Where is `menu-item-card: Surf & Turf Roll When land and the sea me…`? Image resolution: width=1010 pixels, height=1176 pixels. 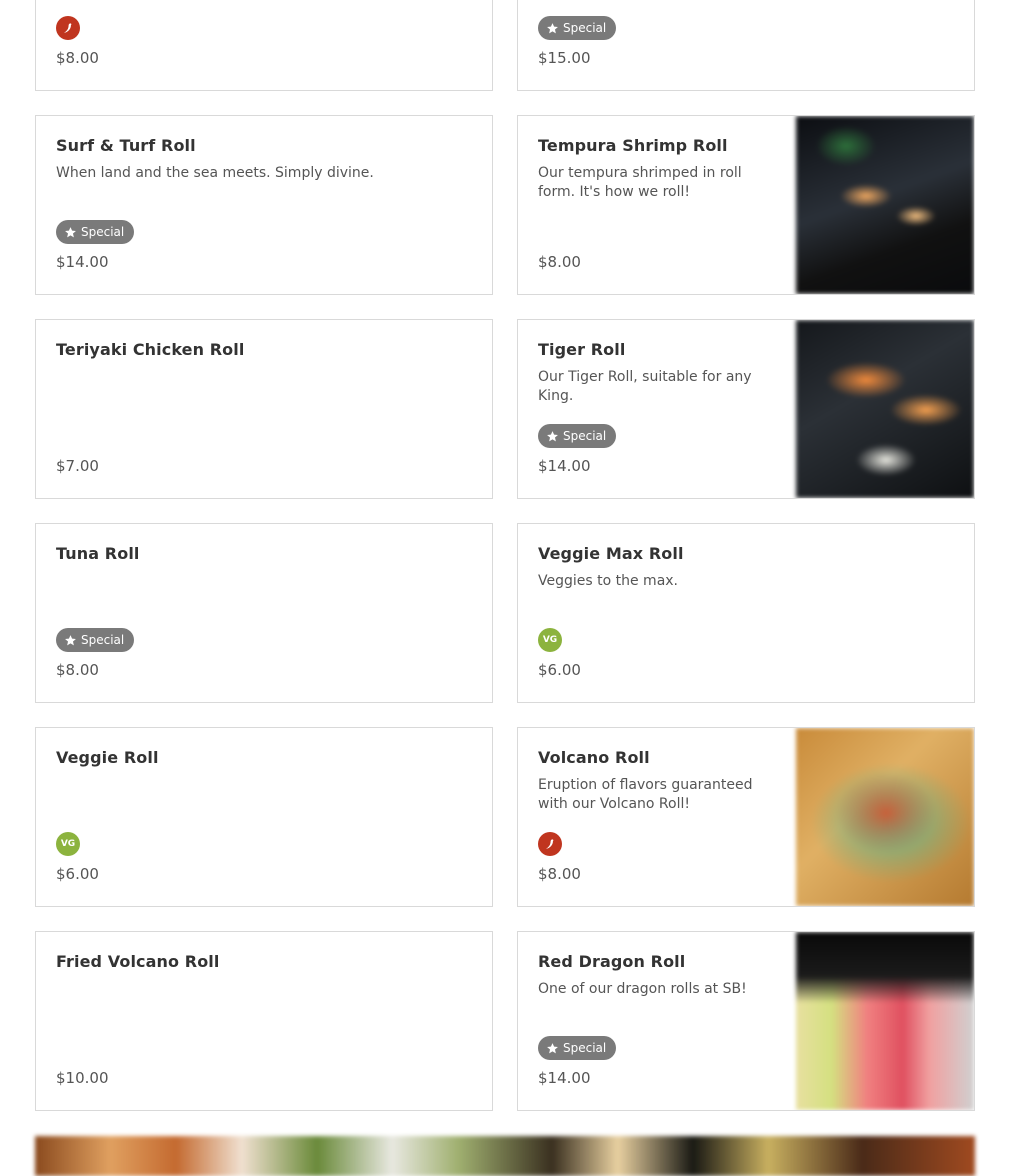
menu-item-card: Surf & Turf Roll When land and the sea me… is located at coordinates (264, 205).